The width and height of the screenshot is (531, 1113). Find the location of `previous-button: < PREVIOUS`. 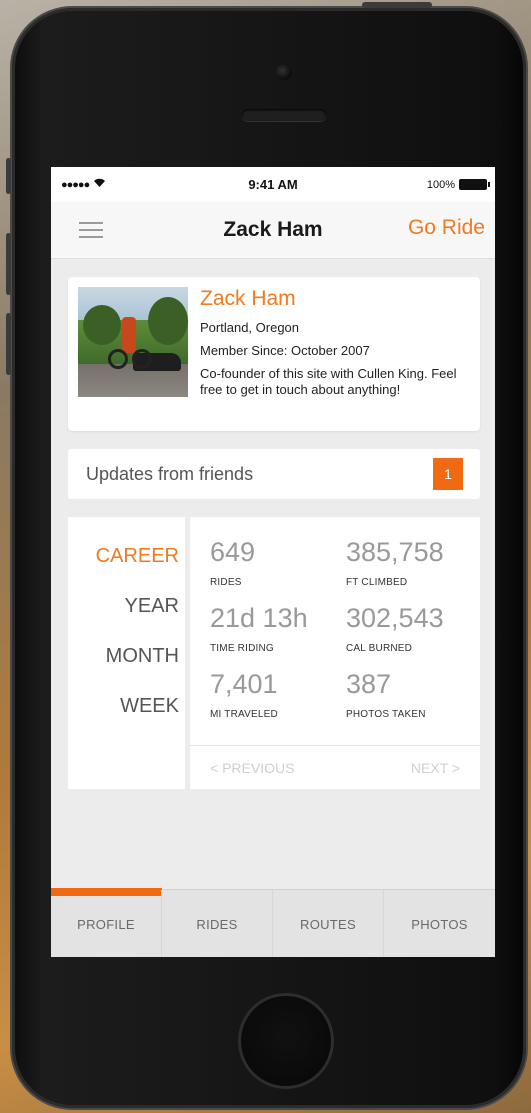

previous-button: < PREVIOUS is located at coordinates (252, 768).